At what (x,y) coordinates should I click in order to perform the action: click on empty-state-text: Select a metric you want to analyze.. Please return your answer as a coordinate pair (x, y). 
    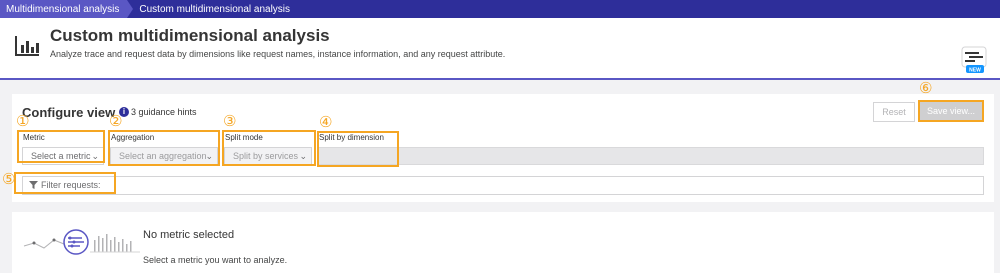
    Looking at the image, I should click on (215, 260).